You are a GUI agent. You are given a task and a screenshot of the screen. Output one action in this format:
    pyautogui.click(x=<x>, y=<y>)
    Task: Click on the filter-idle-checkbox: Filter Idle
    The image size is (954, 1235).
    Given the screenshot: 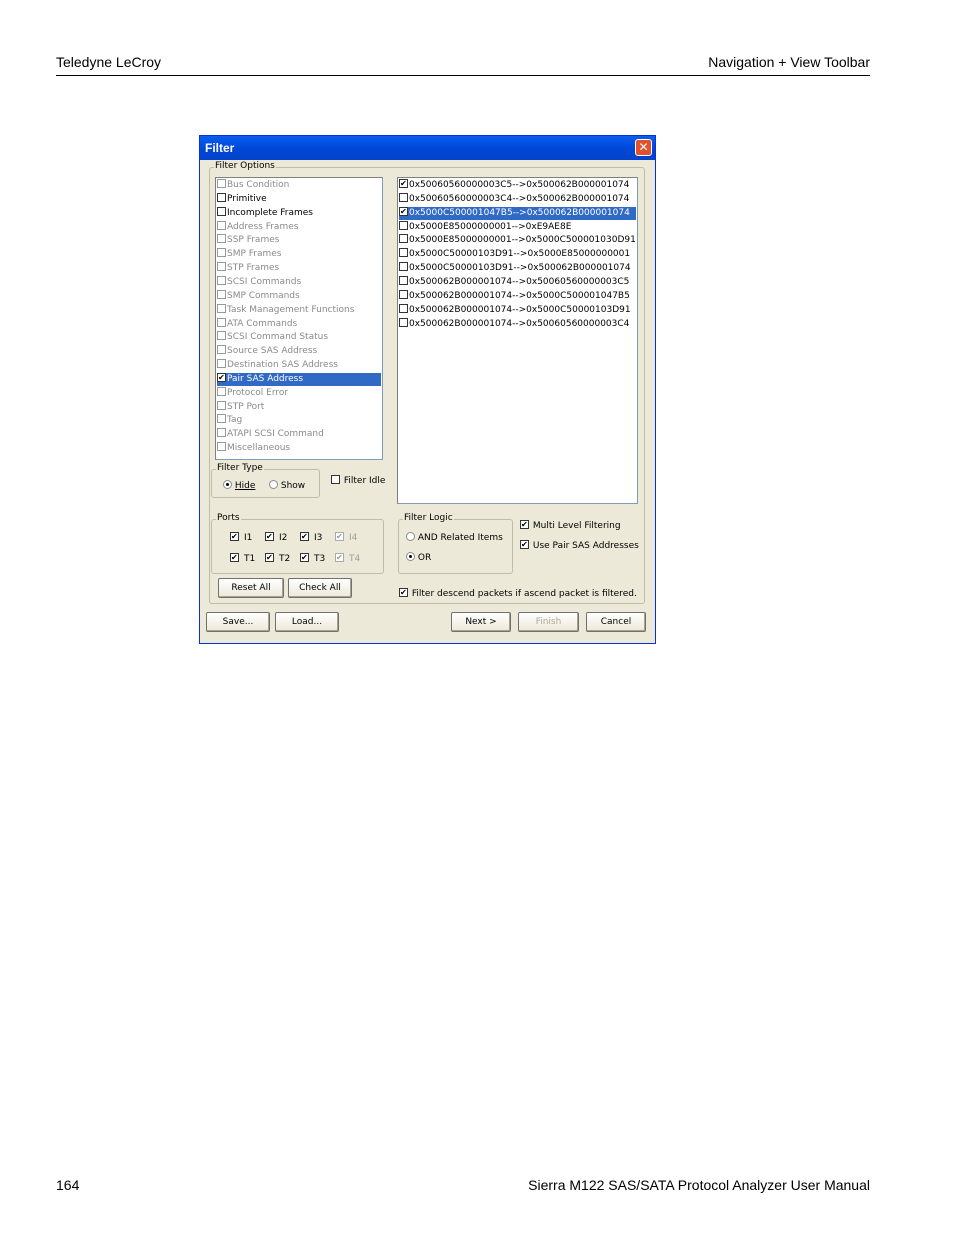 What is the action you would take?
    pyautogui.click(x=358, y=480)
    